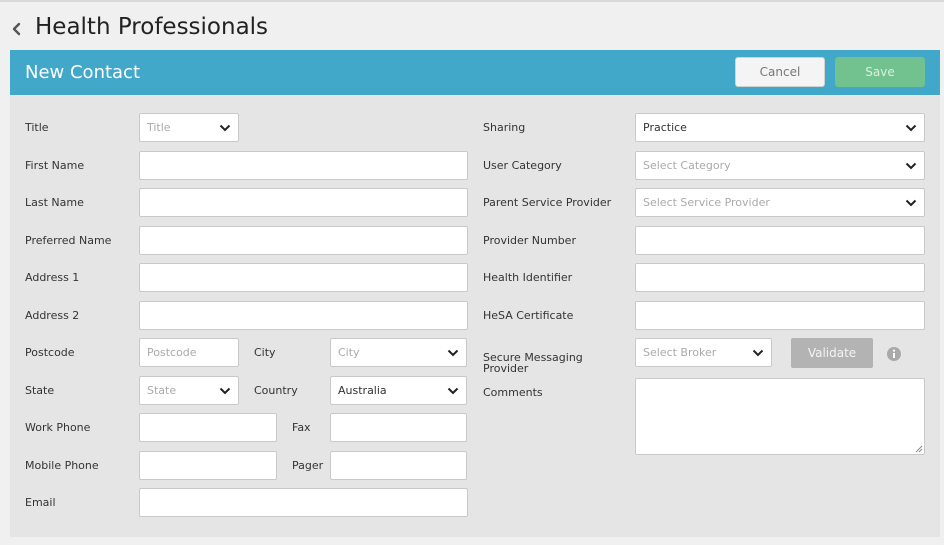 This screenshot has height=545, width=944. What do you see at coordinates (529, 240) in the screenshot?
I see `provider-number-label: Provider Number` at bounding box center [529, 240].